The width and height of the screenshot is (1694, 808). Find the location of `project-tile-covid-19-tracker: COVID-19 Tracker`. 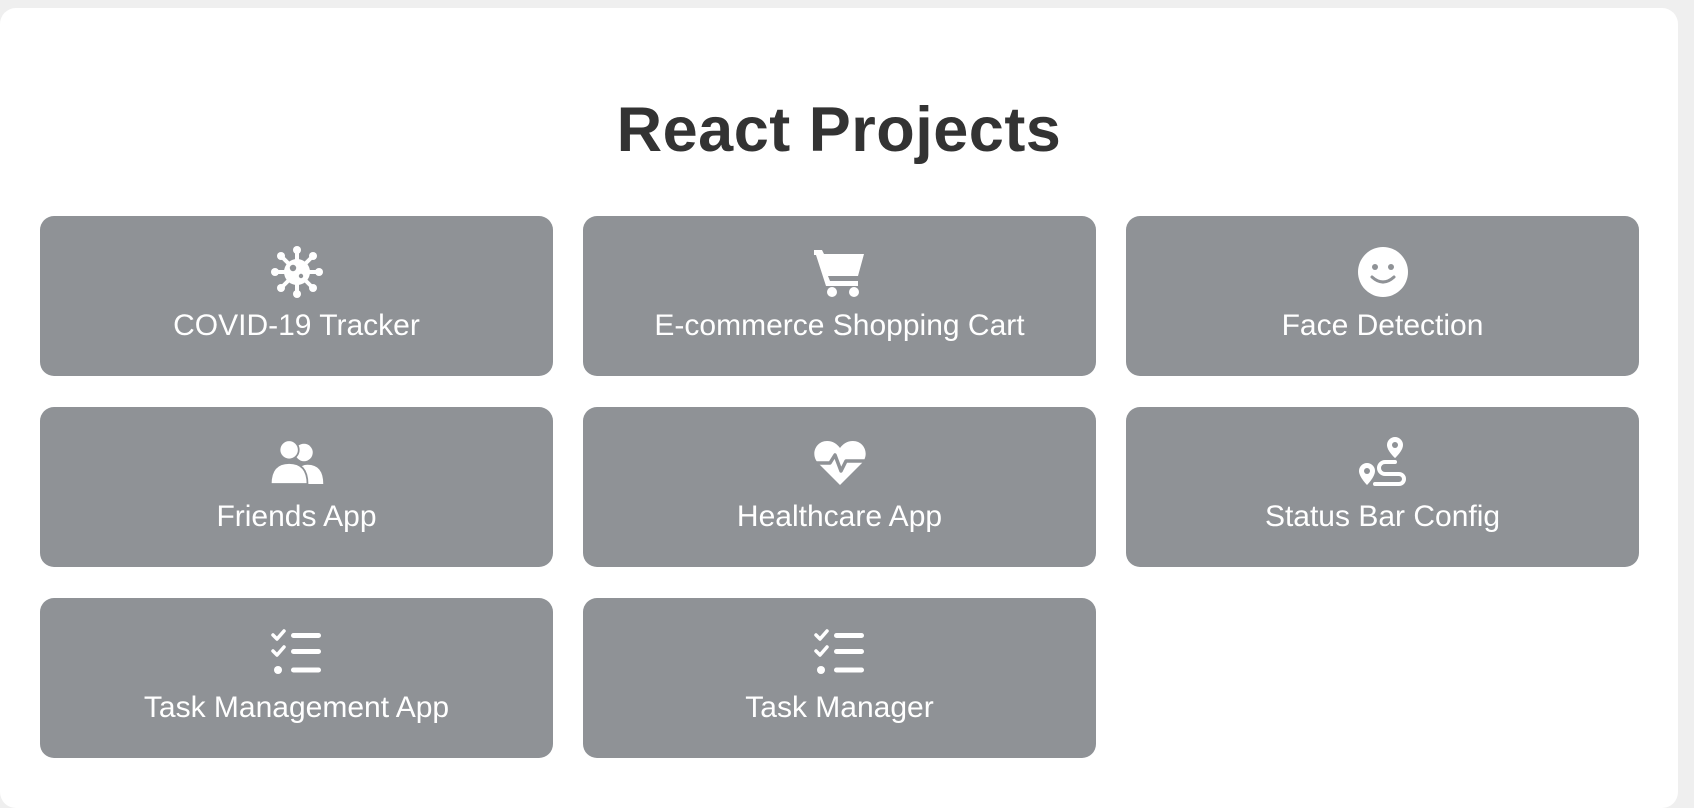

project-tile-covid-19-tracker: COVID-19 Tracker is located at coordinates (296, 296).